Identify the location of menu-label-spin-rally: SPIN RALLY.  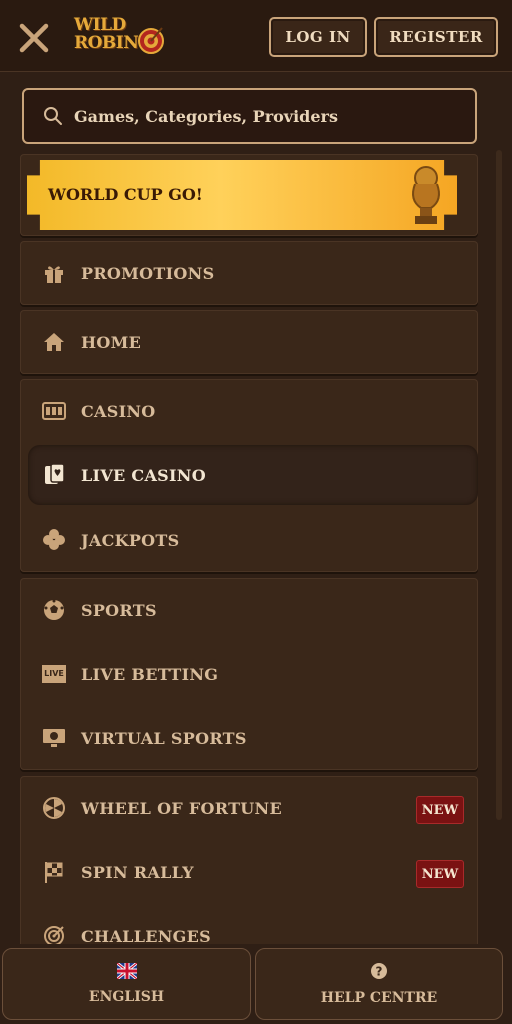
(137, 872).